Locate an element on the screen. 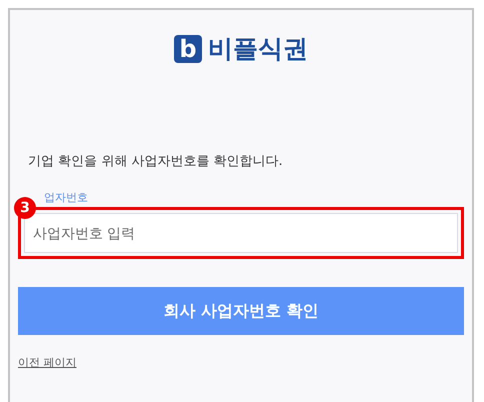 The height and width of the screenshot is (402, 484). field-label: 업자번호 is located at coordinates (66, 198).